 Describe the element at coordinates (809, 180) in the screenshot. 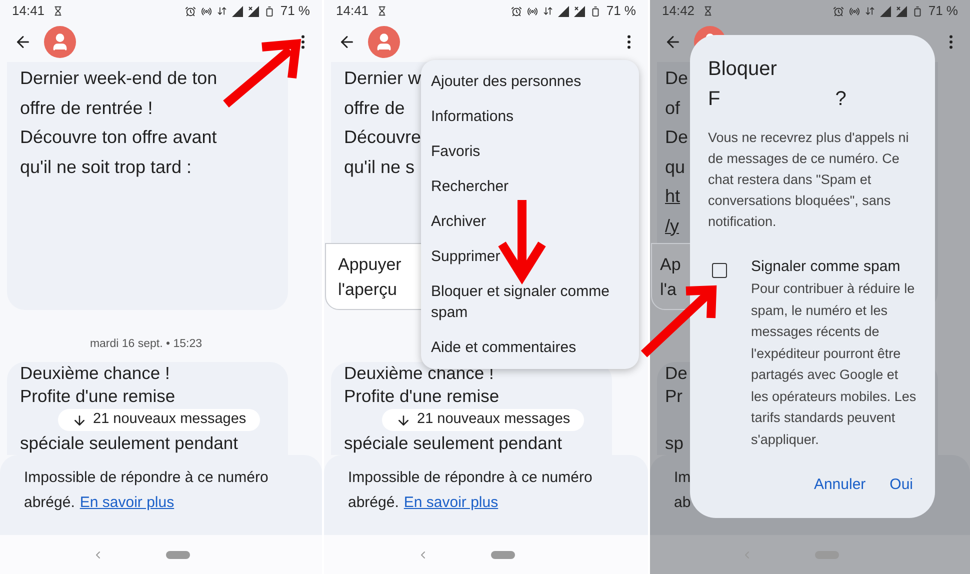

I see `dialog-message: Vous ne recevrez plus d'appels ni de messages de ce numéro. Ce chat restera dans "Spam et conversations bloquées", sans notification.` at that location.